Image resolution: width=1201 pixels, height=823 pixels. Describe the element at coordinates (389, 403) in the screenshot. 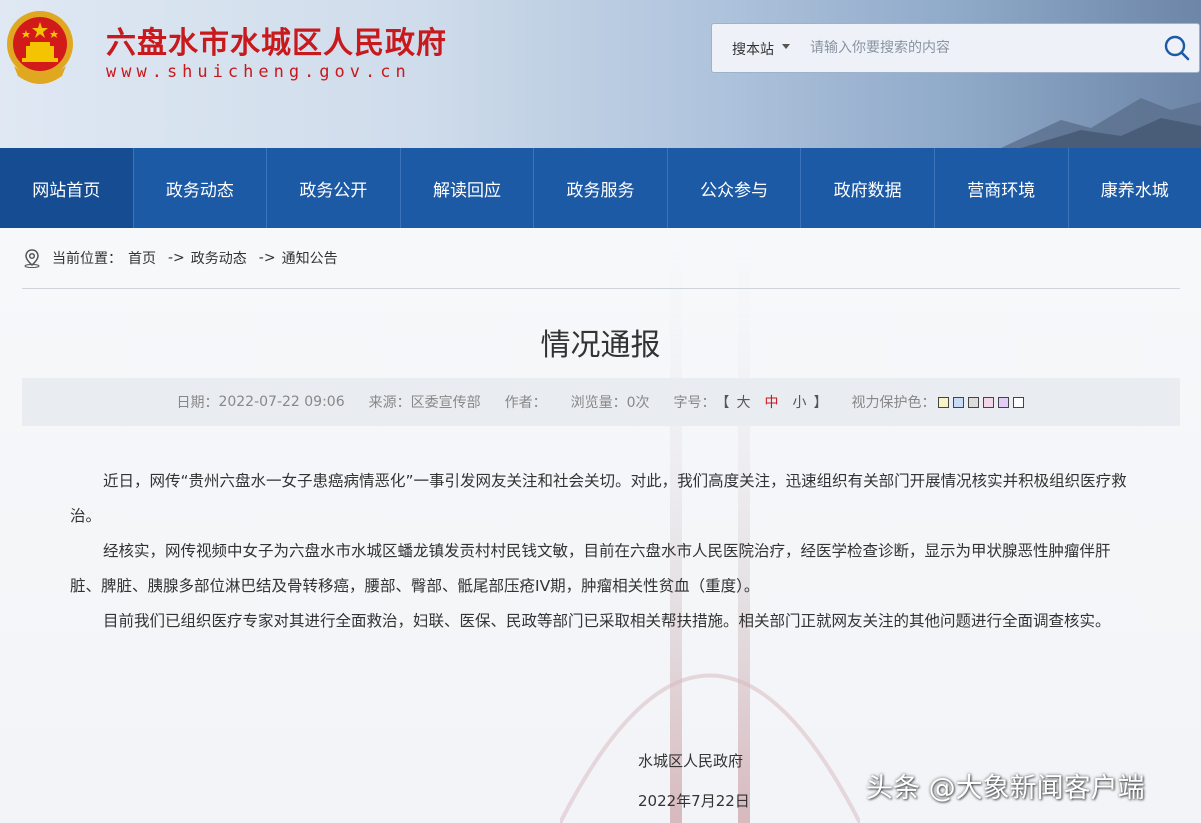

I see `source-label: 来源：` at that location.